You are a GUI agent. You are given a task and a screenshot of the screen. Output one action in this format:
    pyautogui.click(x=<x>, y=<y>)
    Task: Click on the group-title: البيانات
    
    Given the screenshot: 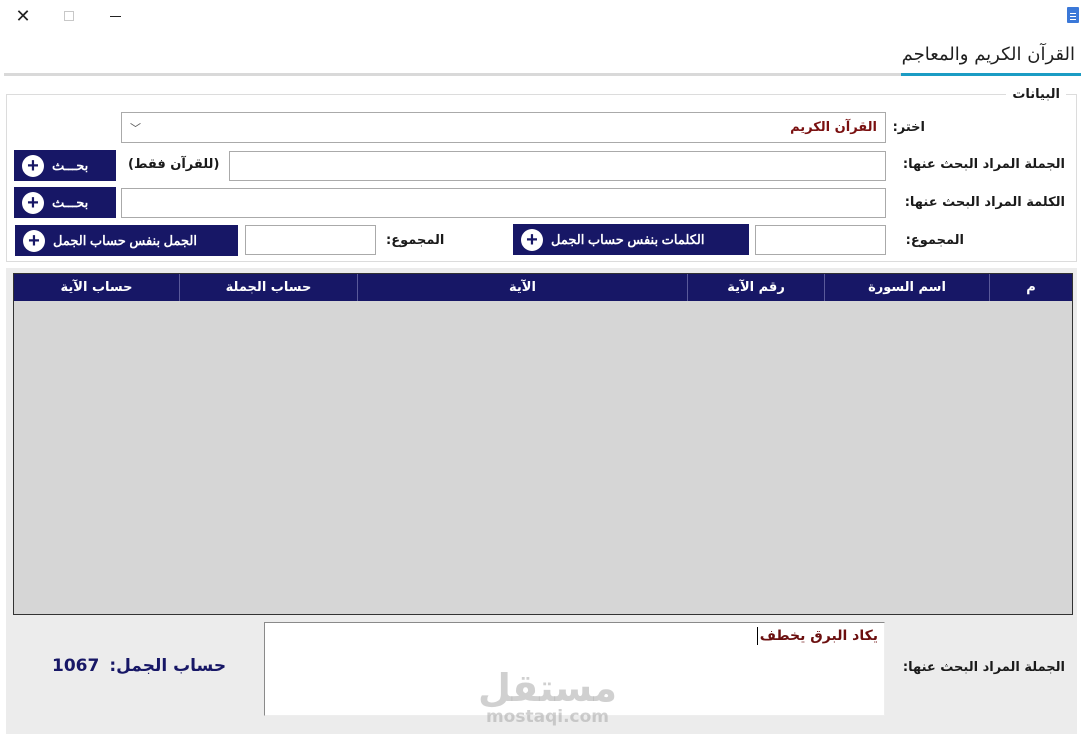 What is the action you would take?
    pyautogui.click(x=1036, y=94)
    